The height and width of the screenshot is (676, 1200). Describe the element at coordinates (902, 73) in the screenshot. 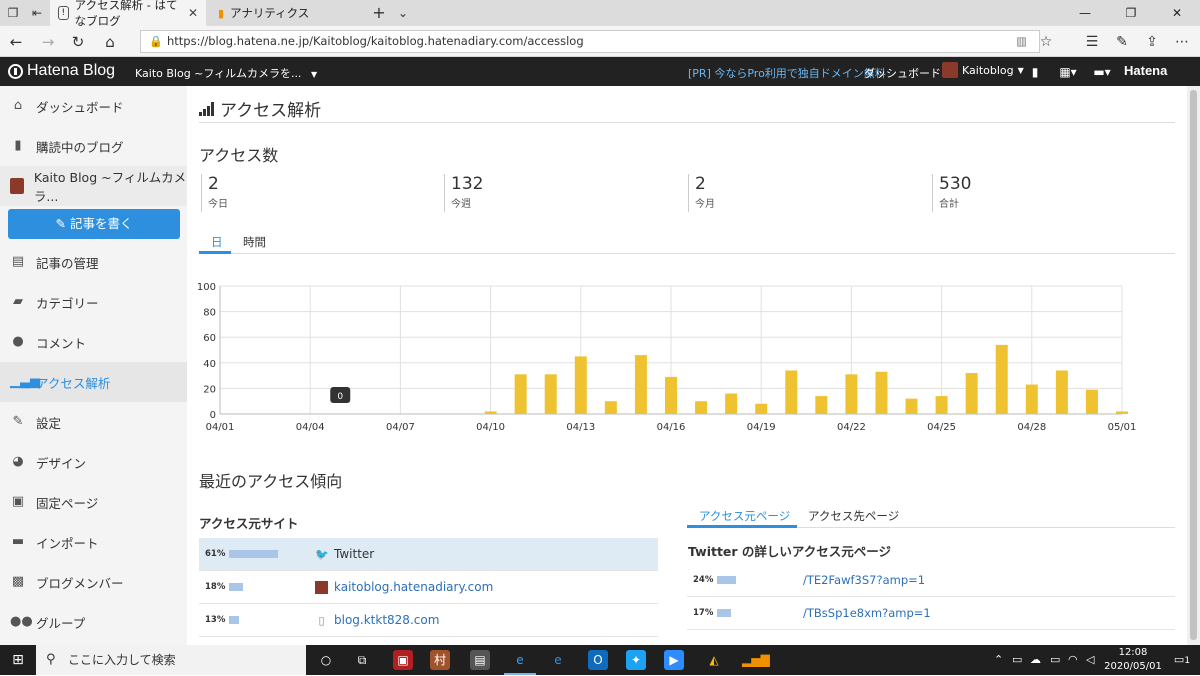

I see `dashboard-link: ダッシュボード` at that location.